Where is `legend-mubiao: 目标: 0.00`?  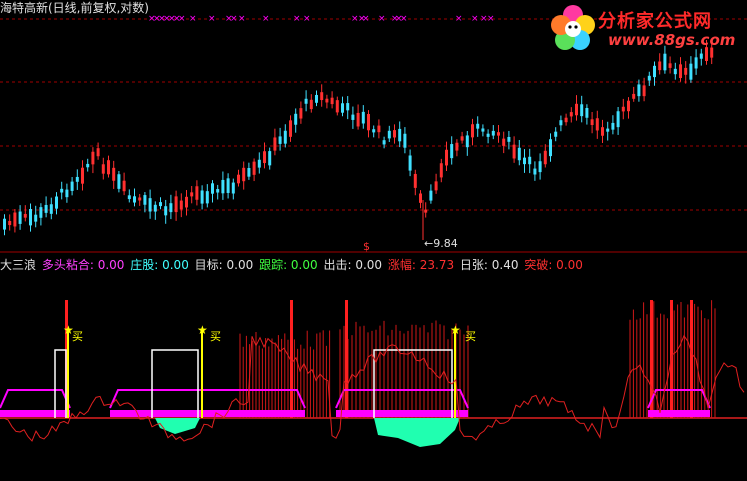
legend-mubiao: 目标: 0.00 is located at coordinates (224, 265).